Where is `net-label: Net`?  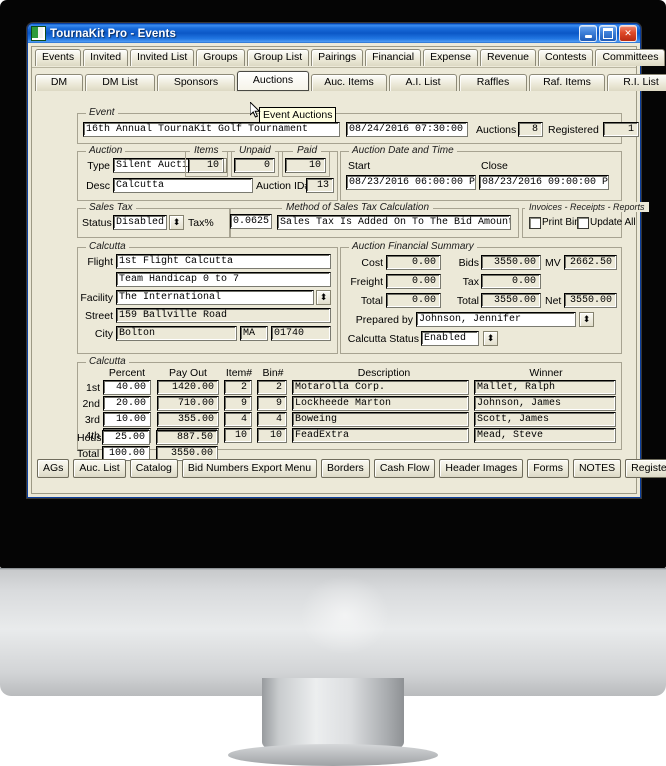
net-label: Net is located at coordinates (553, 301).